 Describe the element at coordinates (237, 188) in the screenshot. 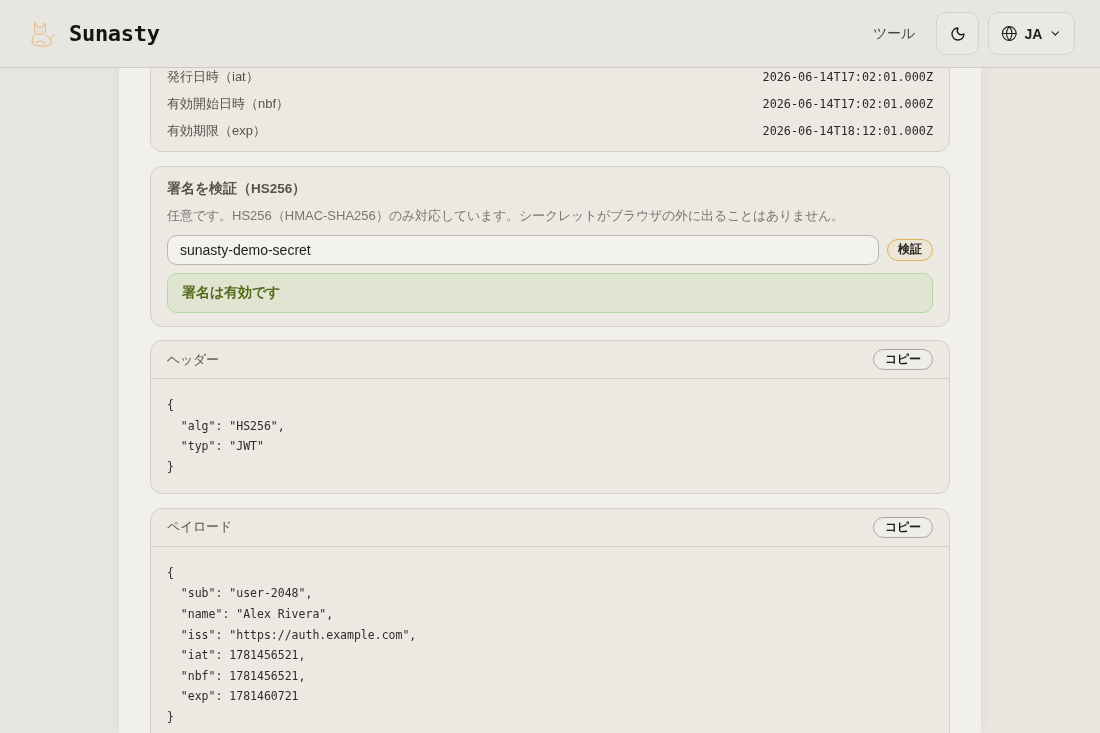

I see `card-title: 署名を検証（HS256）` at that location.